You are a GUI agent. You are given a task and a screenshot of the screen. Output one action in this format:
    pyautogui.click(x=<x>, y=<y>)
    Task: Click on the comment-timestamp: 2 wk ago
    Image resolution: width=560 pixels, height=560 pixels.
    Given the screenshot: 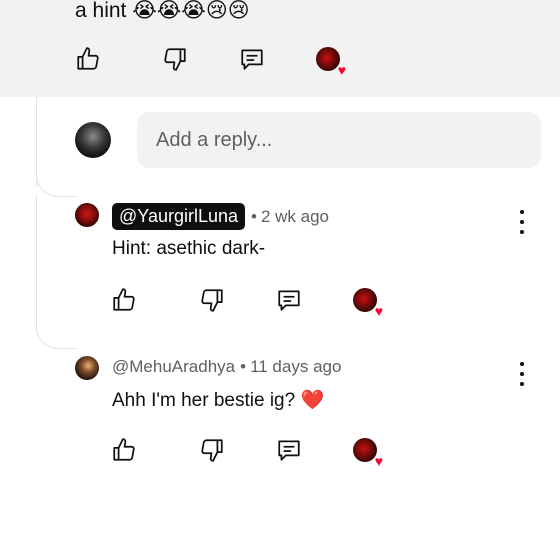 What is the action you would take?
    pyautogui.click(x=295, y=216)
    